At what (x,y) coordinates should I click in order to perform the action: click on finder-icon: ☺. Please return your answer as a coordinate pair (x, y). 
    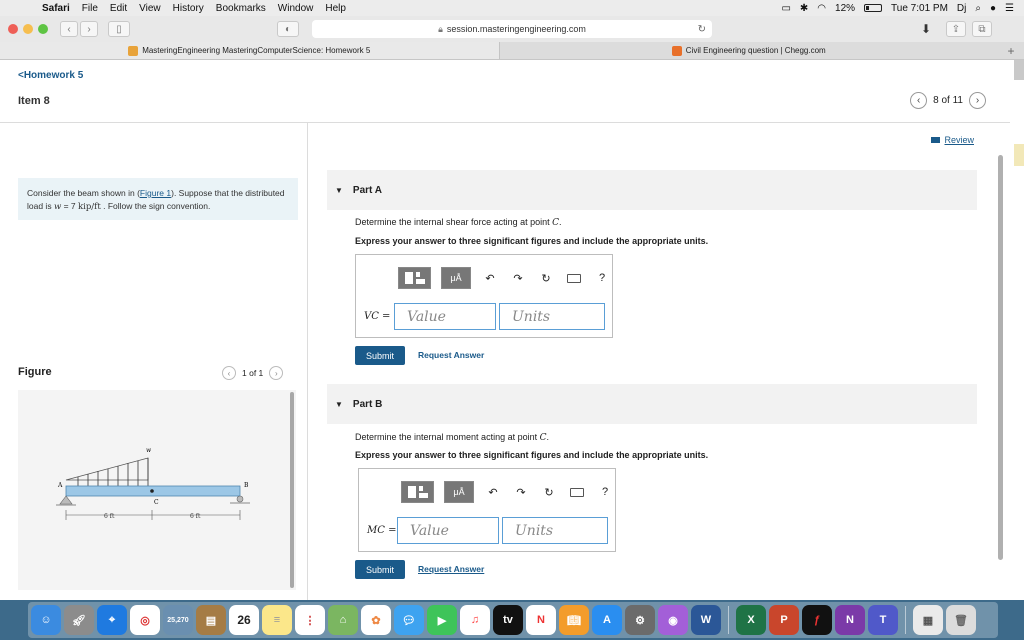
    Looking at the image, I should click on (46, 620).